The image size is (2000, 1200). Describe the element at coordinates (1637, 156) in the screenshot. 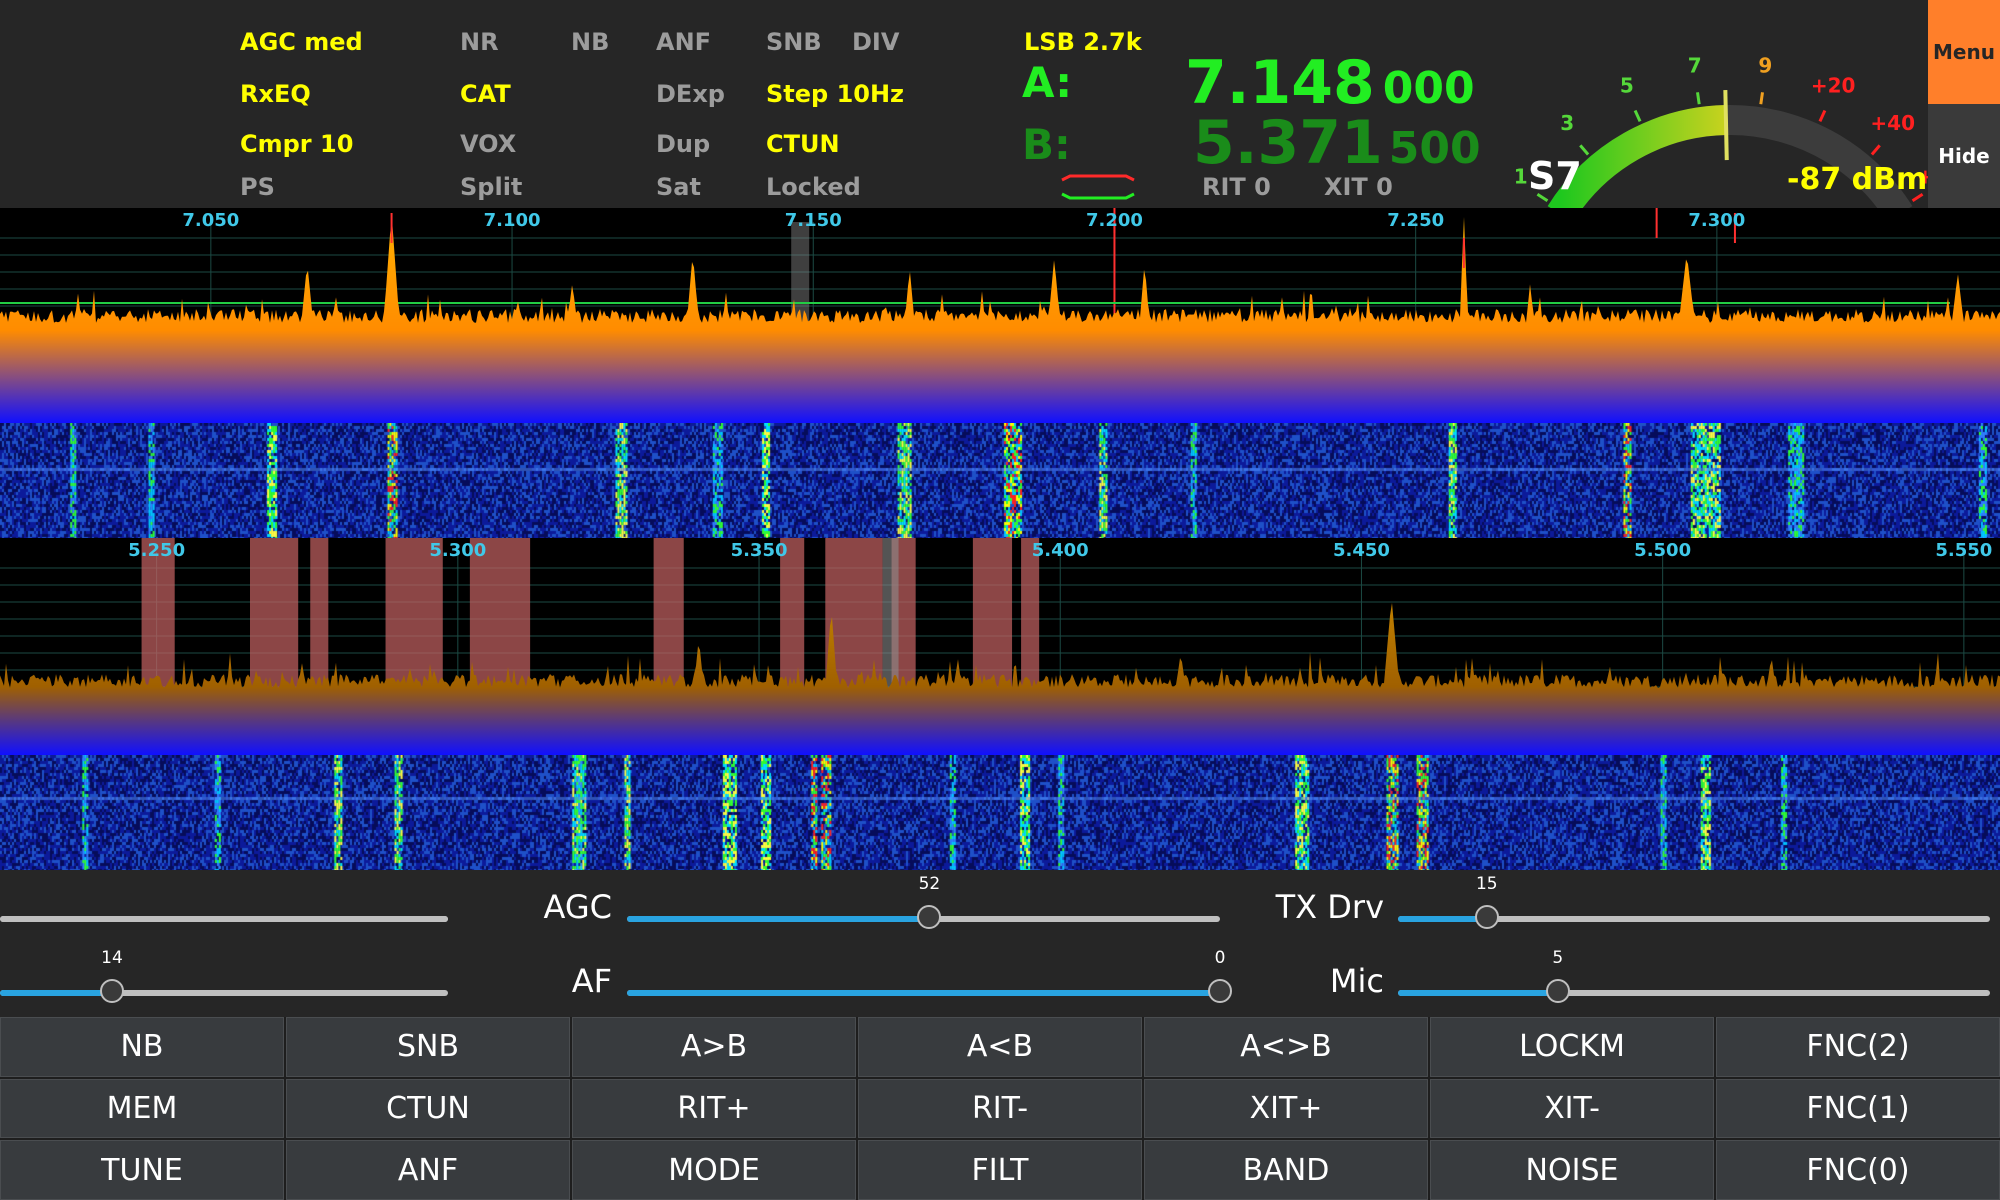

I see `meter-level-arc` at that location.